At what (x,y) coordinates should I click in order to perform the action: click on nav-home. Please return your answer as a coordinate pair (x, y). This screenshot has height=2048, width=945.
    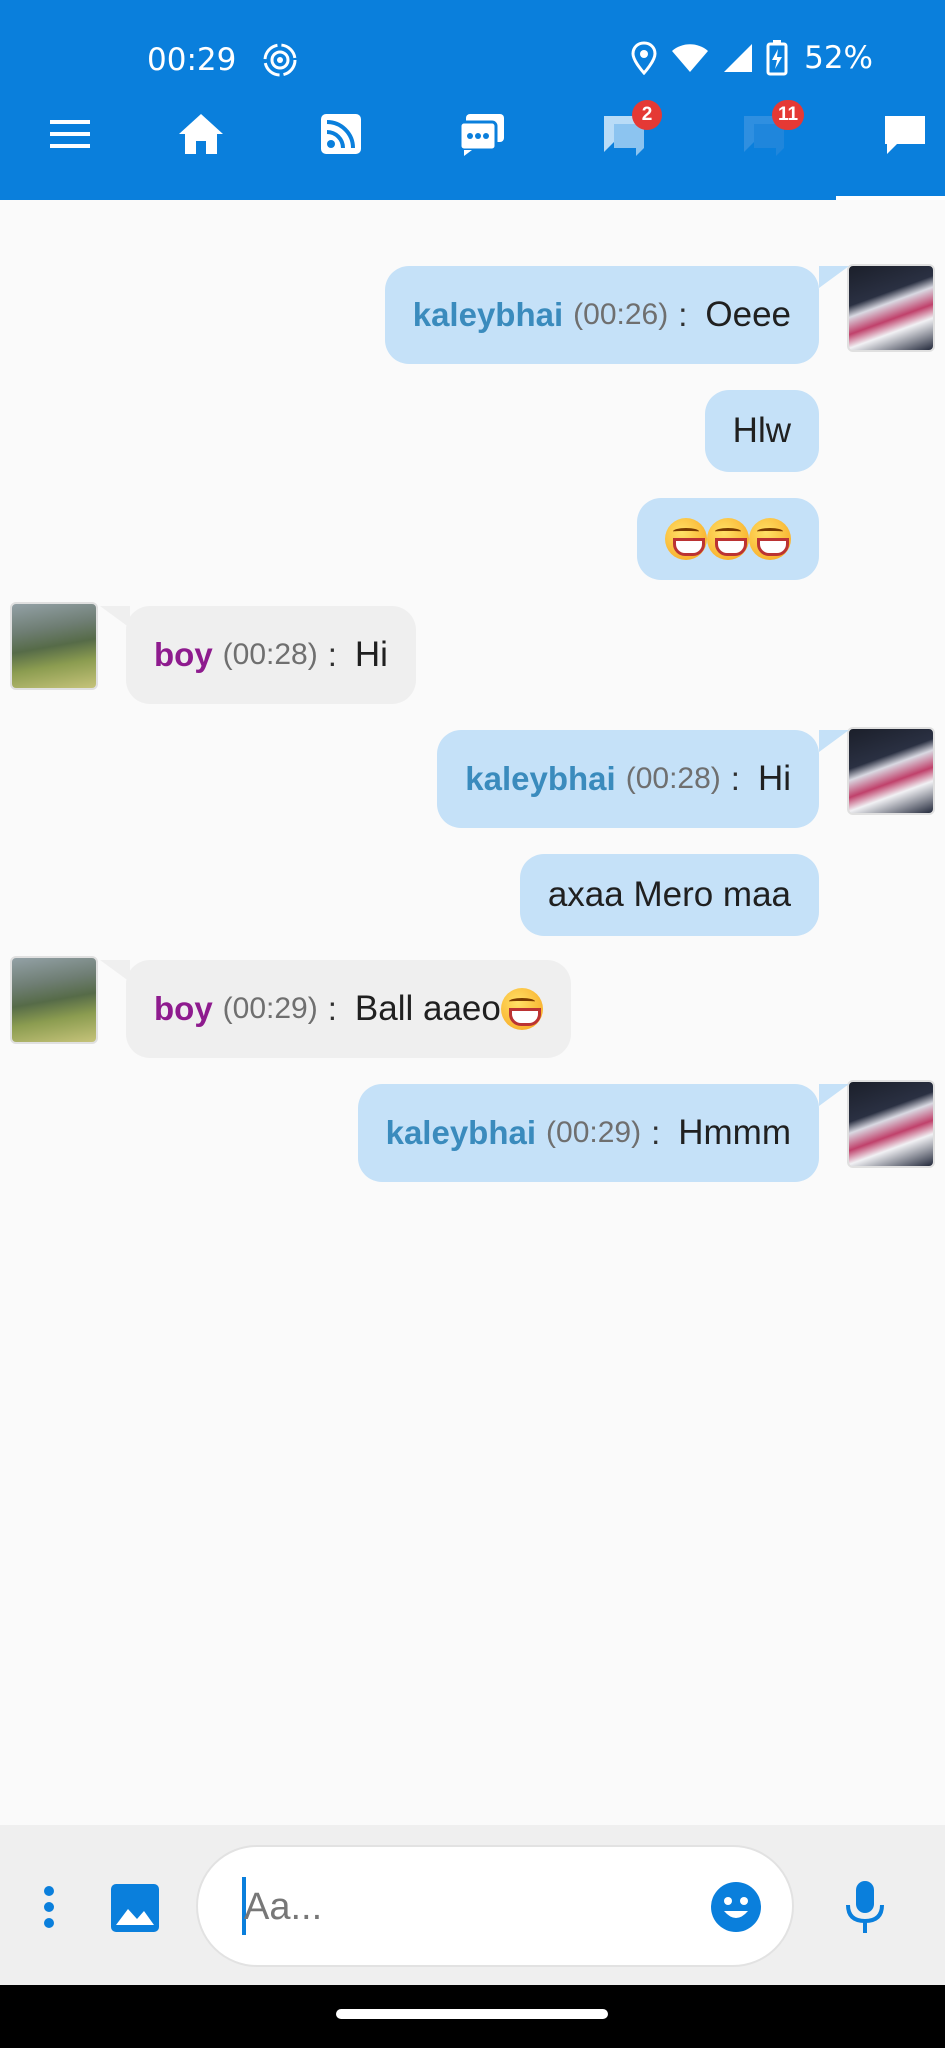
    Looking at the image, I should click on (201, 150).